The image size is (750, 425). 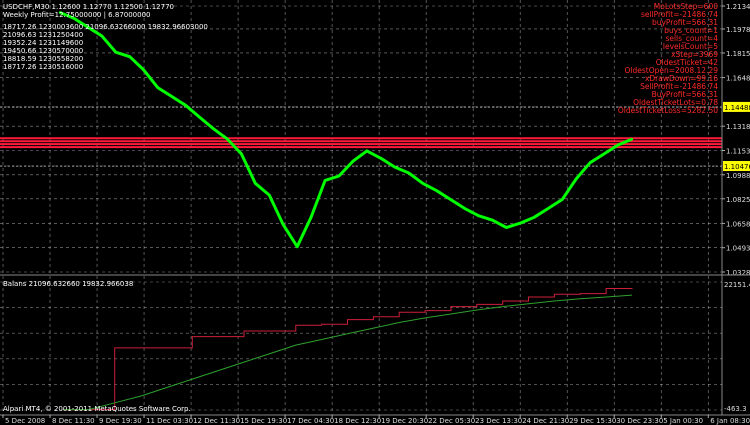 I want to click on time-tick-label: 29 Dec 15:30, so click(x=592, y=421).